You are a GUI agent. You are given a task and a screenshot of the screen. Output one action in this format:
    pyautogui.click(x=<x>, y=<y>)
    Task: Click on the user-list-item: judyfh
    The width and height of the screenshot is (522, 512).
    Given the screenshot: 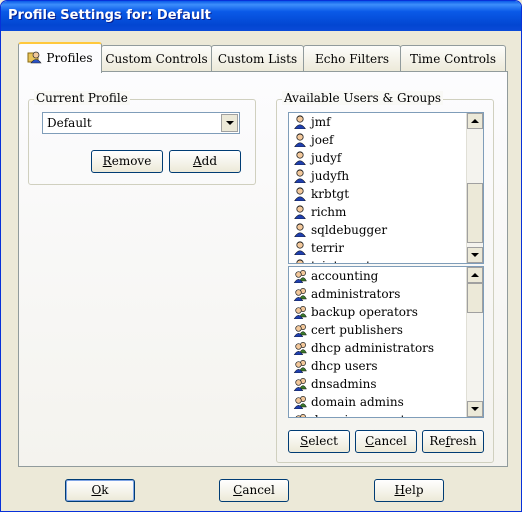 What is the action you would take?
    pyautogui.click(x=377, y=176)
    